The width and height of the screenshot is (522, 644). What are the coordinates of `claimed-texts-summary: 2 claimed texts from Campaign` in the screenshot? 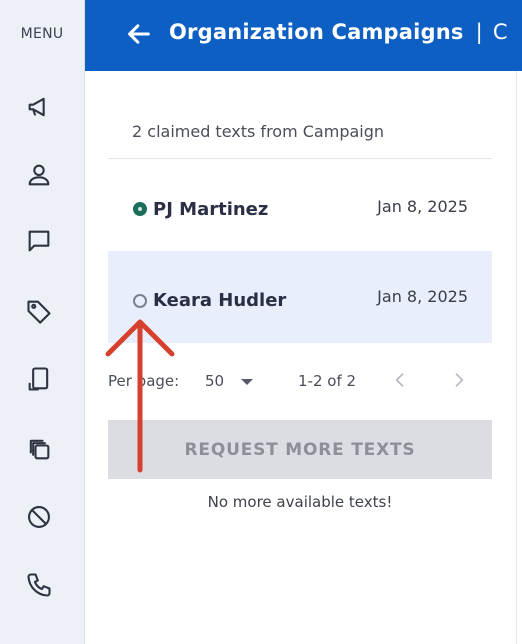 It's located at (258, 131).